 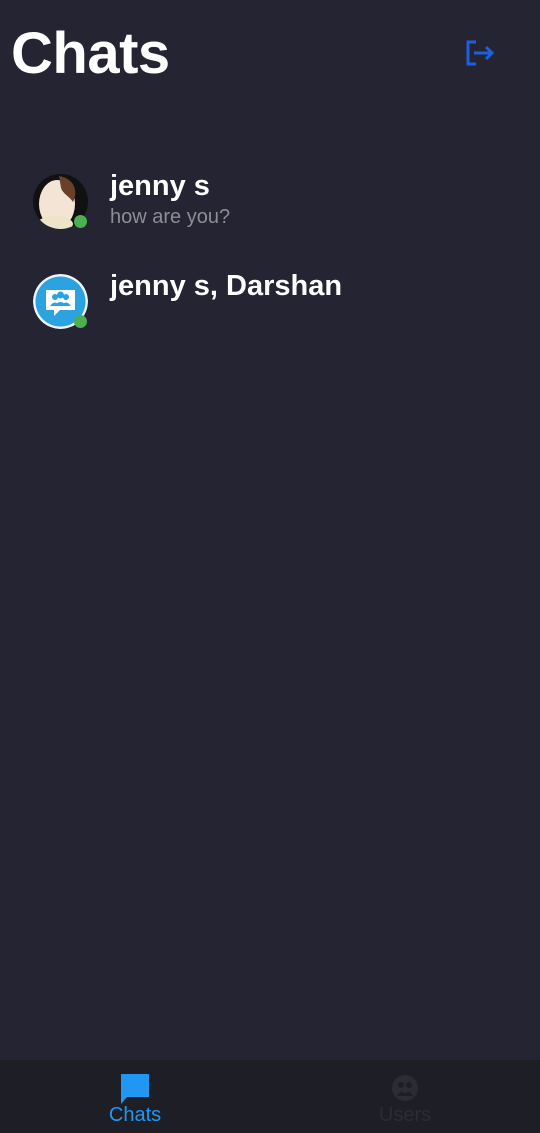 What do you see at coordinates (160, 186) in the screenshot?
I see `chat-name: jenny s` at bounding box center [160, 186].